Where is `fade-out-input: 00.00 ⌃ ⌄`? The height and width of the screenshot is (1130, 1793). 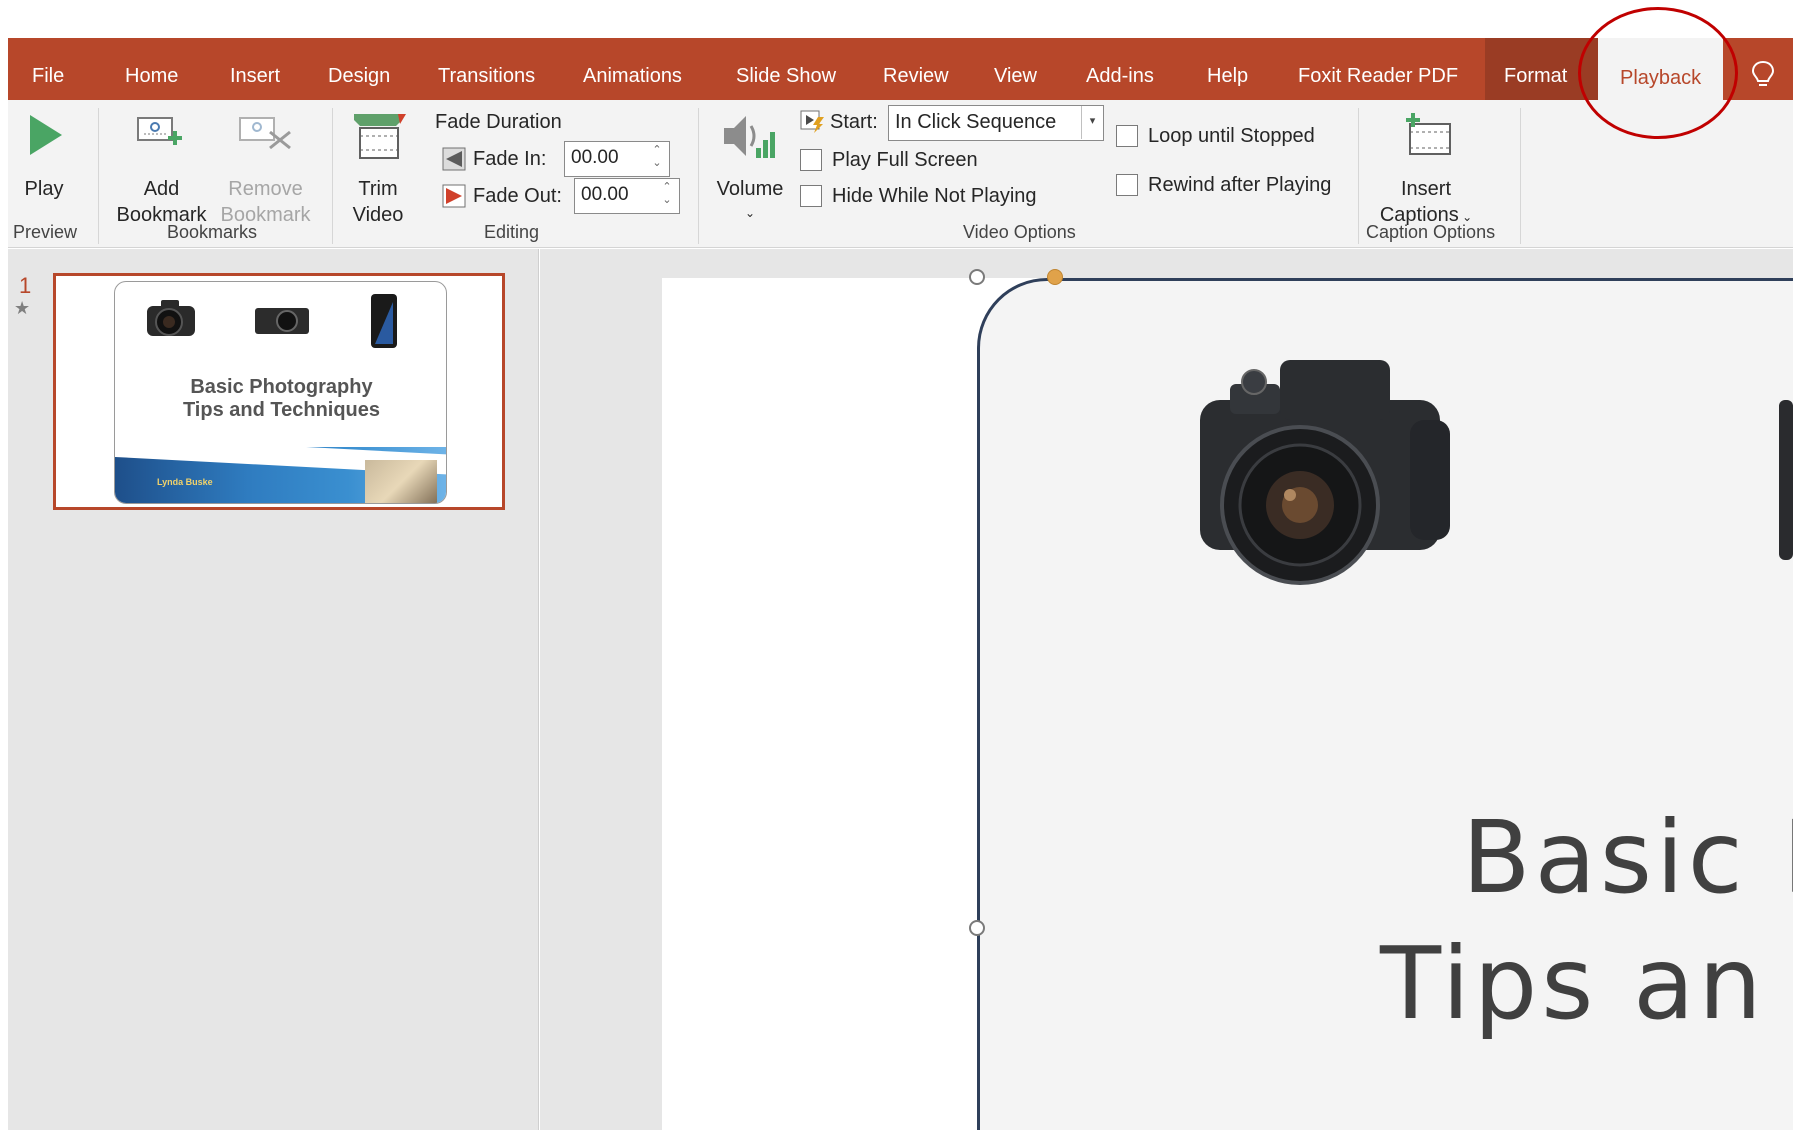 fade-out-input: 00.00 ⌃ ⌄ is located at coordinates (627, 196).